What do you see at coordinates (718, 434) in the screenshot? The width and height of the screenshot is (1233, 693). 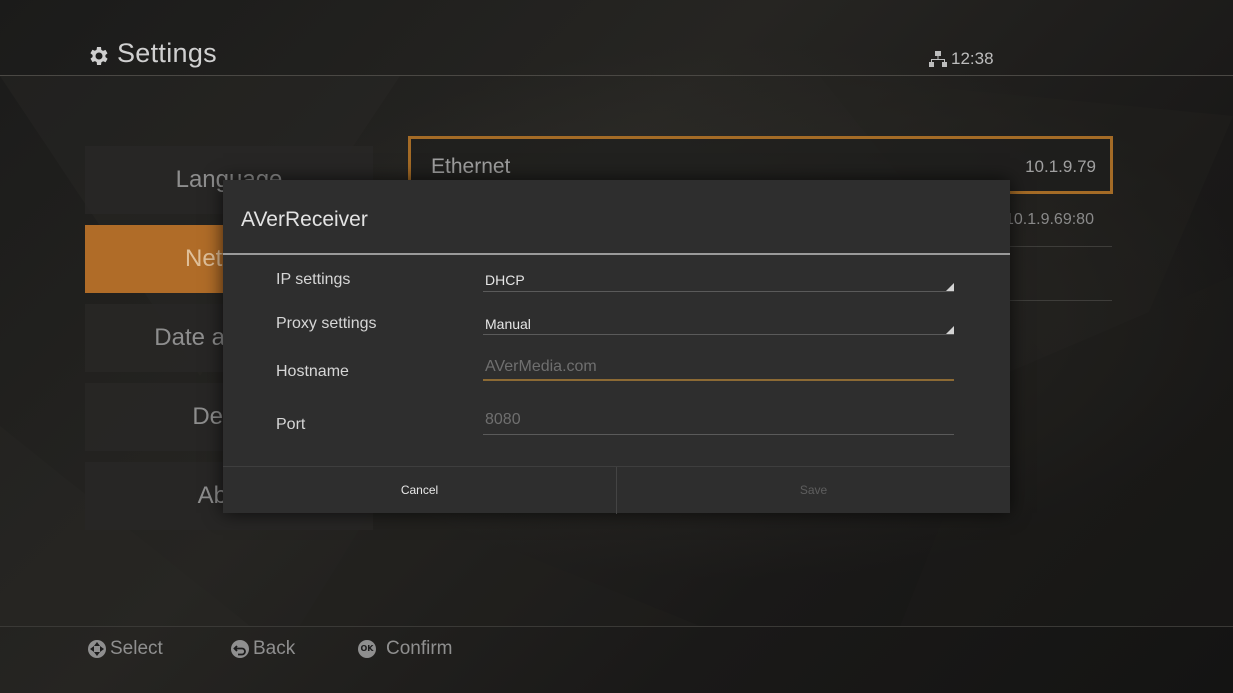 I see `port-underline` at bounding box center [718, 434].